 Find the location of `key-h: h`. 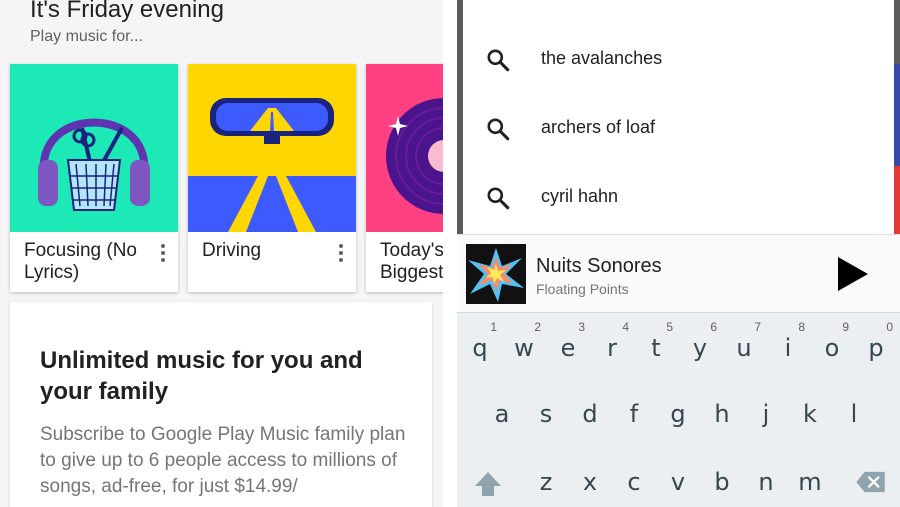

key-h: h is located at coordinates (722, 407).